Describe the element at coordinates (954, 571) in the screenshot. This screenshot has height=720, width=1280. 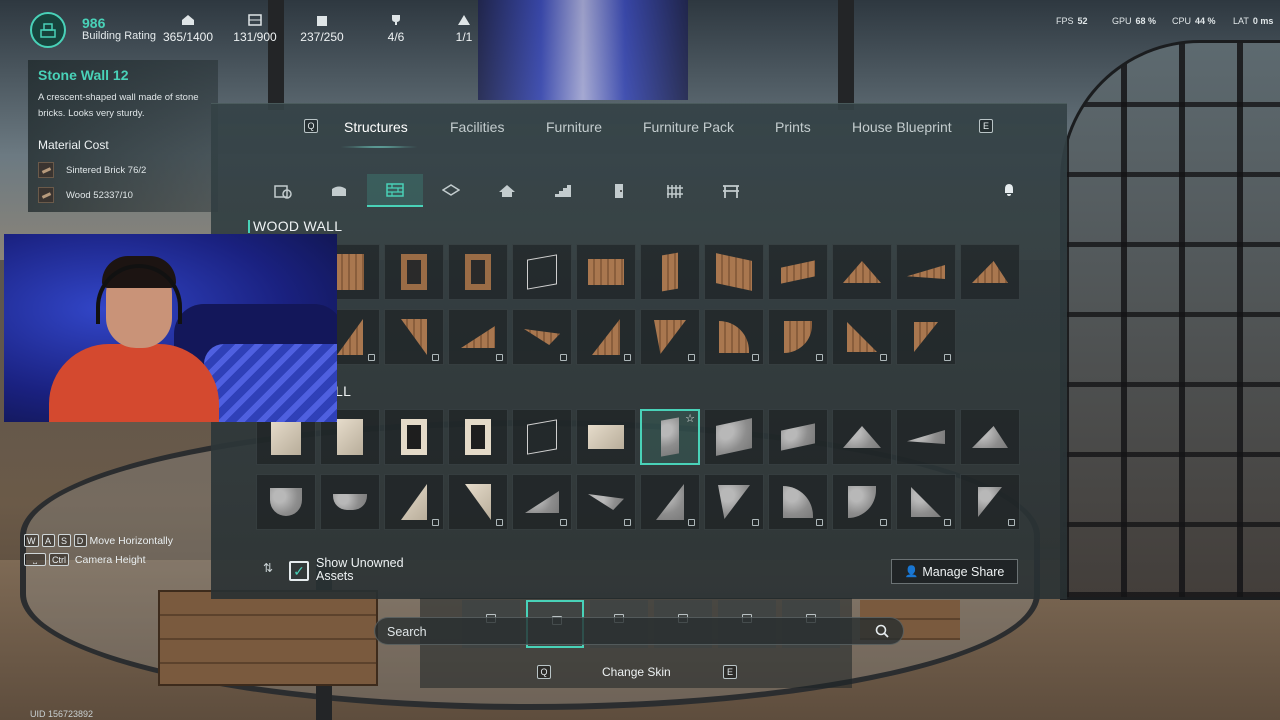
I see `manage-share-button: 👤 Manage Share` at that location.